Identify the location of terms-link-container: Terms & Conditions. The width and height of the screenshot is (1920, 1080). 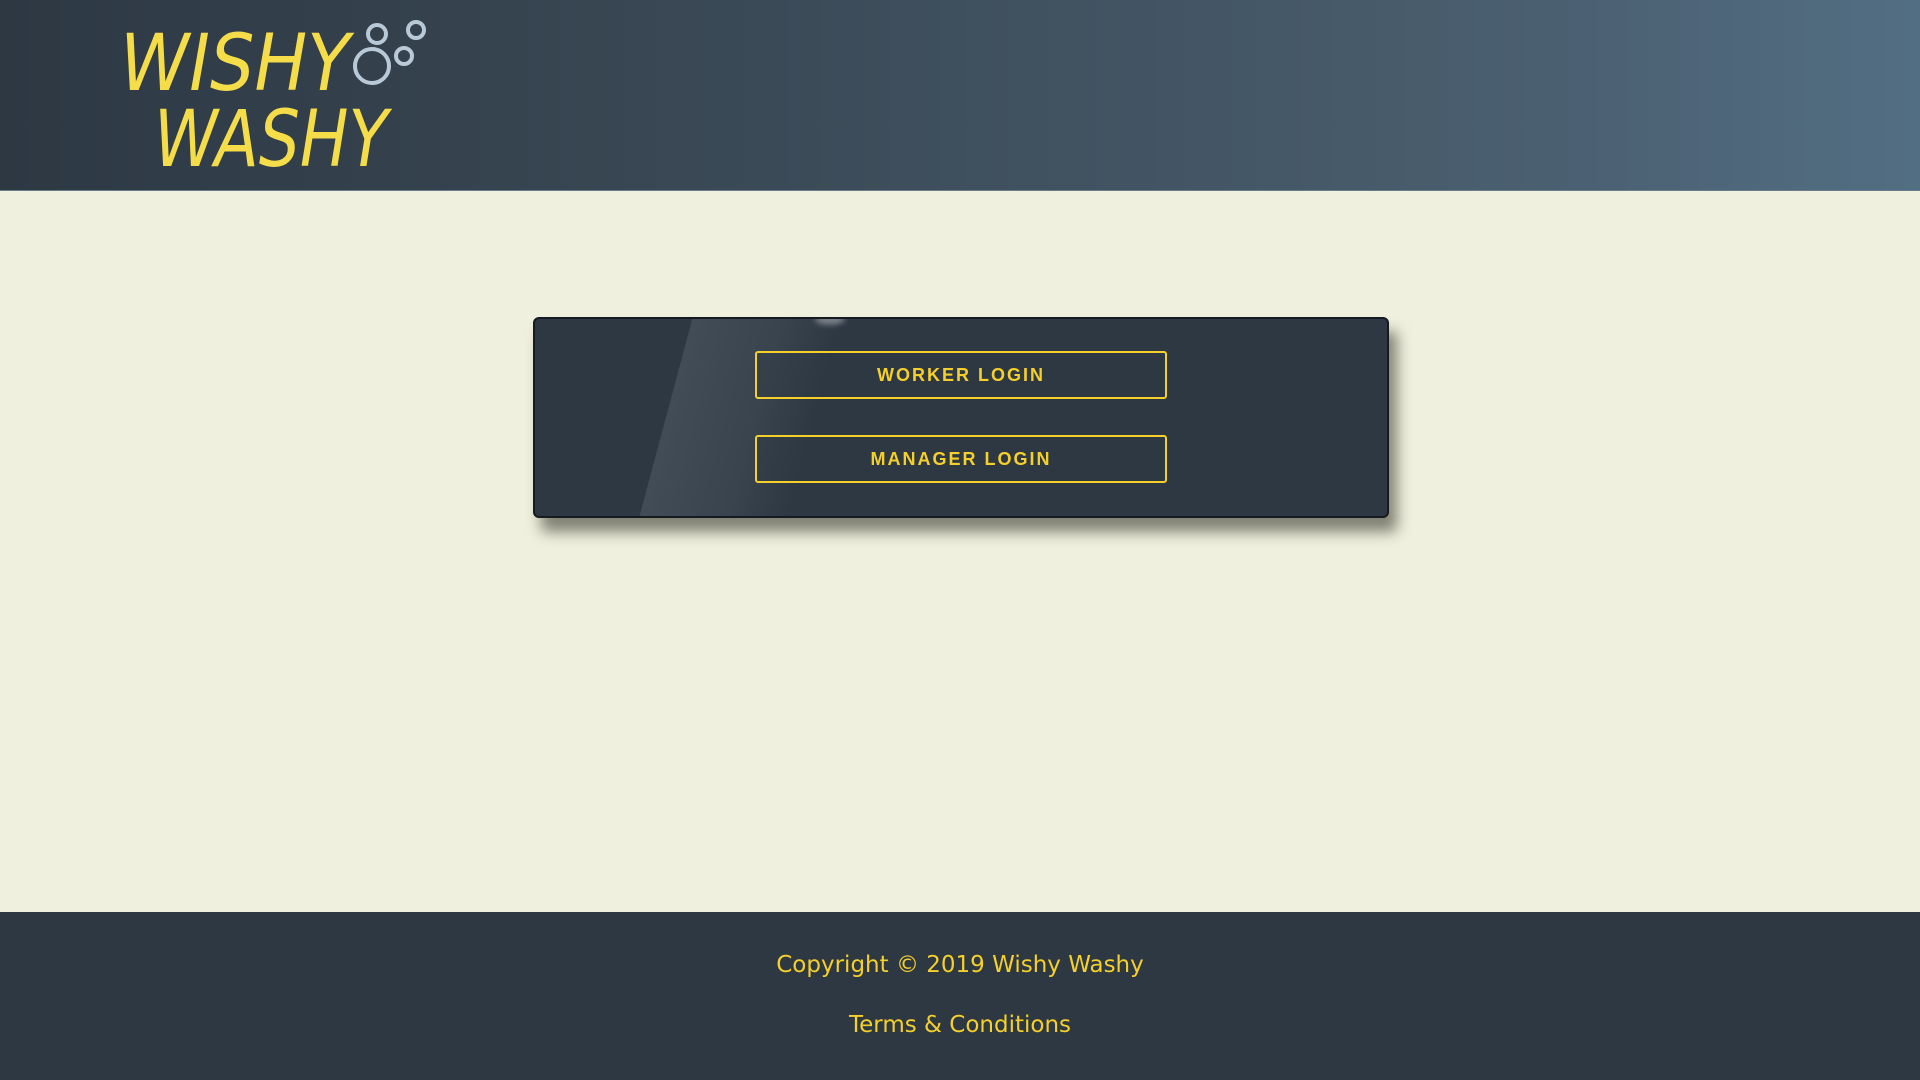
(960, 1025).